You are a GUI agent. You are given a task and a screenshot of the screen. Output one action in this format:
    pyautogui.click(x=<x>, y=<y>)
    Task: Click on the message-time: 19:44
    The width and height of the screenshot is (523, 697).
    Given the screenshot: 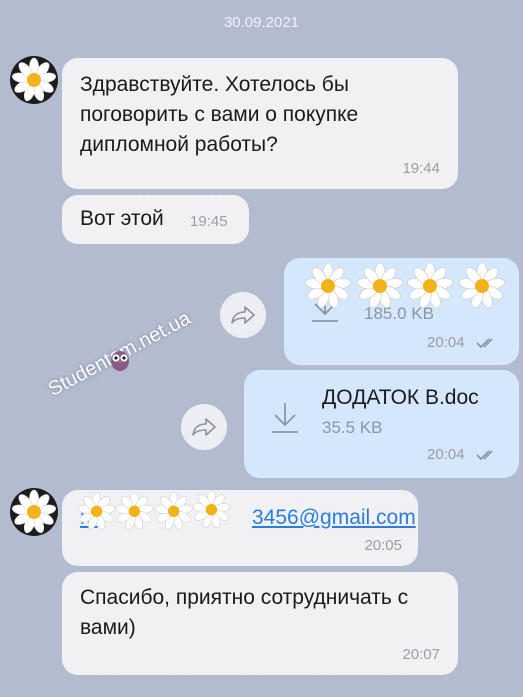 What is the action you would take?
    pyautogui.click(x=421, y=168)
    